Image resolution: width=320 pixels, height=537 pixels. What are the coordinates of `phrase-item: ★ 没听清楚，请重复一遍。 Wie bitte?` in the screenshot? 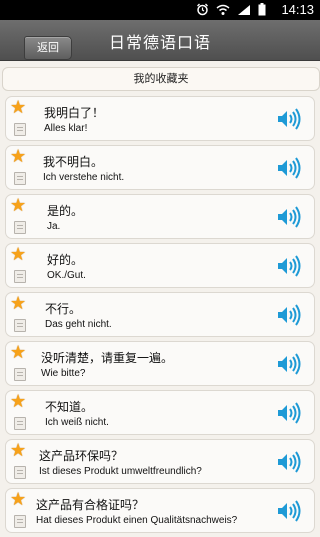 It's located at (160, 363).